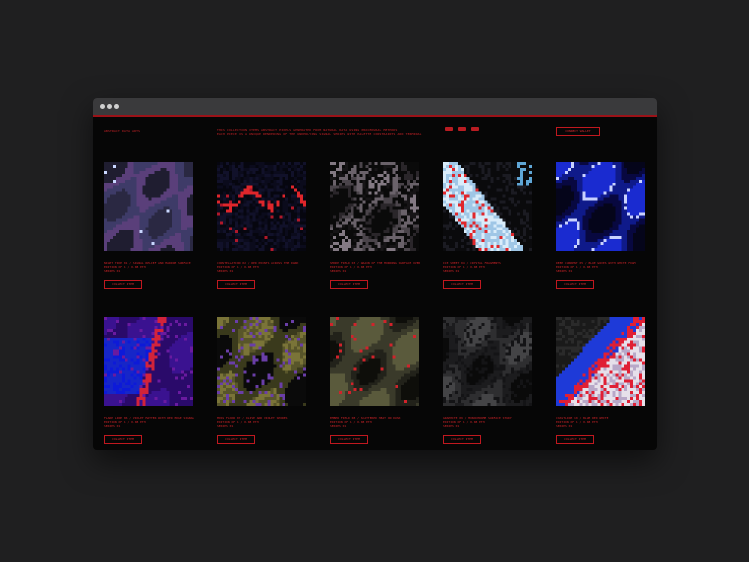 This screenshot has height=562, width=749. I want to click on window-titlebar, so click(375, 107).